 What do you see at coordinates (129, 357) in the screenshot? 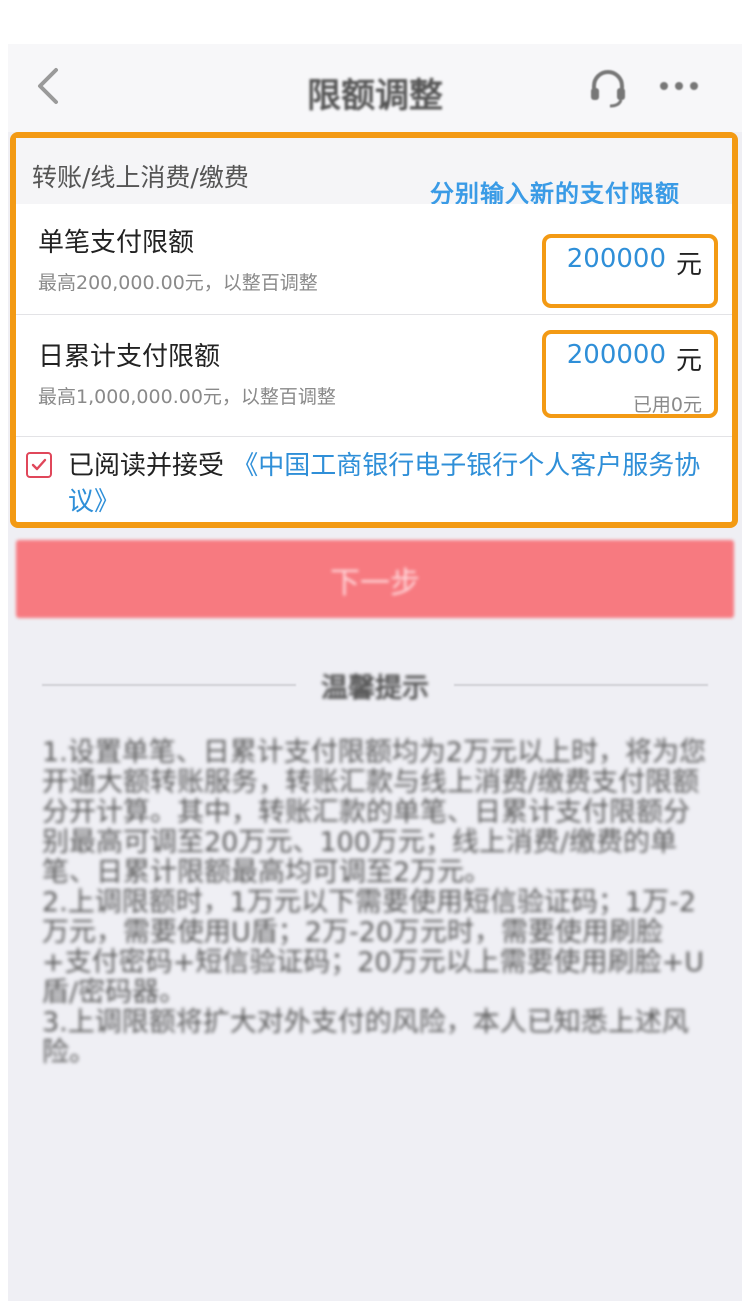
I see `daily-limit-label: 日累计支付限额` at bounding box center [129, 357].